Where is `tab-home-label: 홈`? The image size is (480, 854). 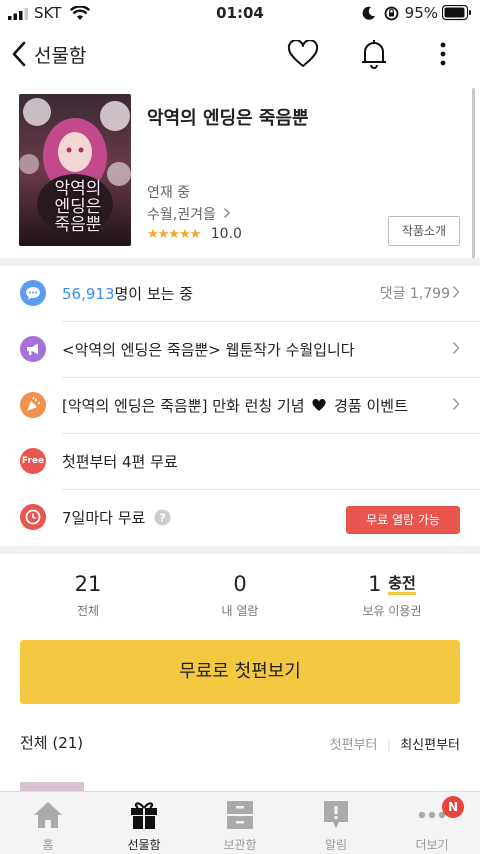
tab-home-label: 홈 is located at coordinates (48, 845).